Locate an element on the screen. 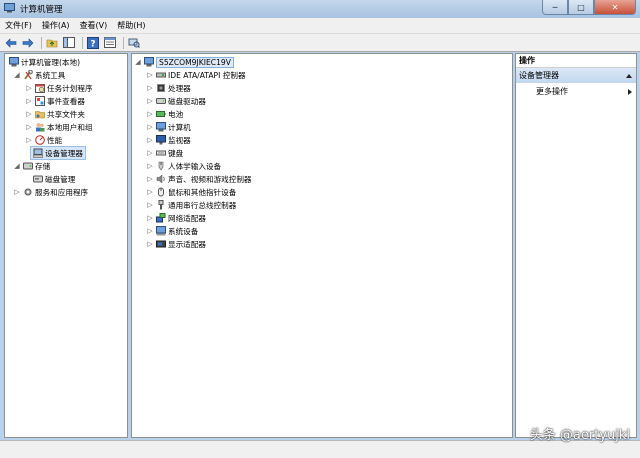  disk-management-icon is located at coordinates (38, 179).